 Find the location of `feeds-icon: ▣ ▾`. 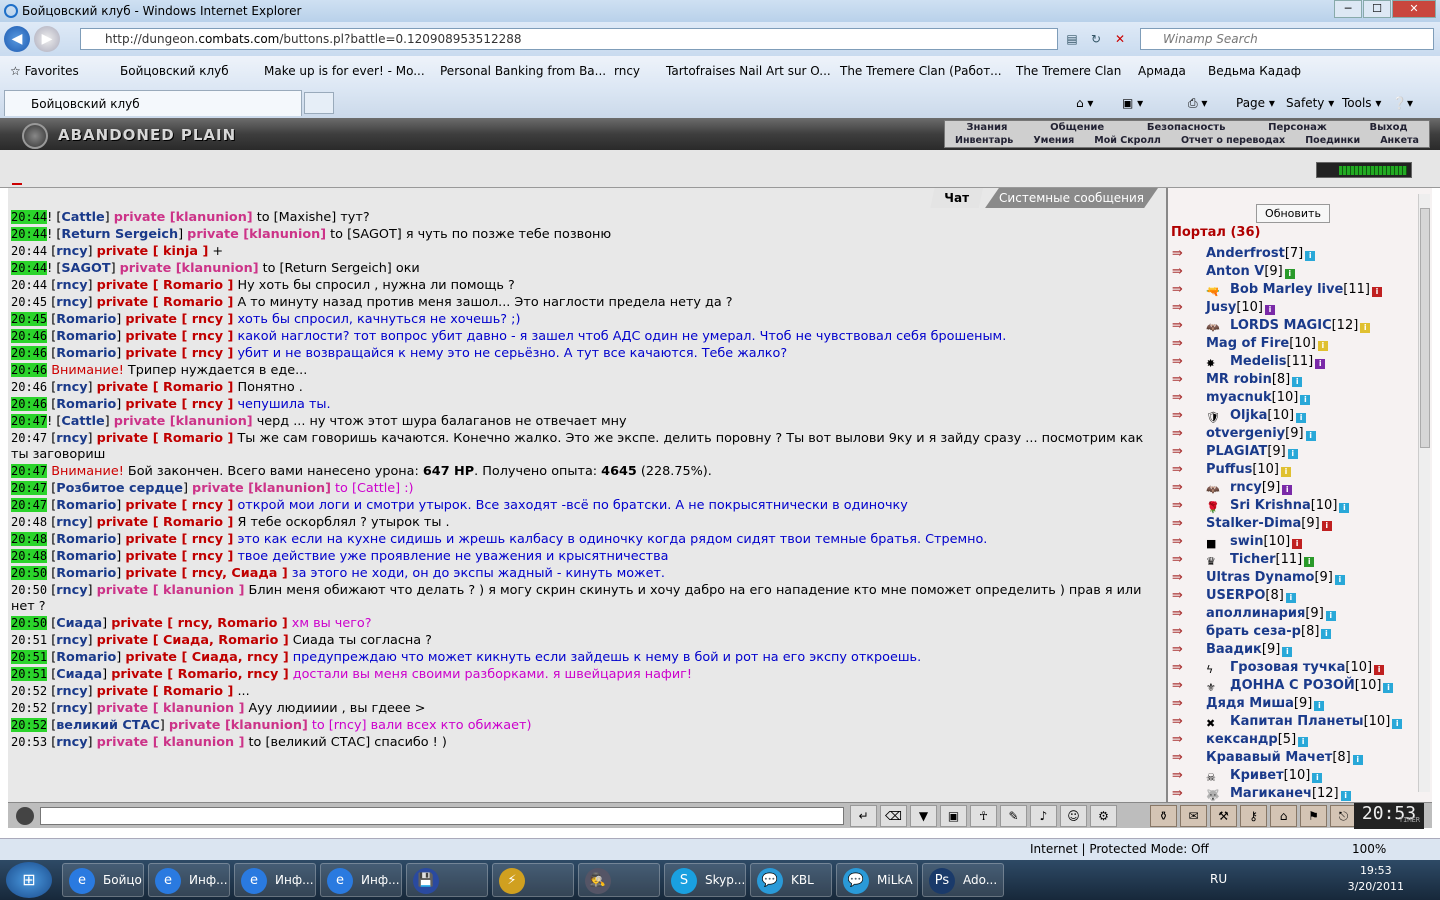

feeds-icon: ▣ ▾ is located at coordinates (1132, 103).